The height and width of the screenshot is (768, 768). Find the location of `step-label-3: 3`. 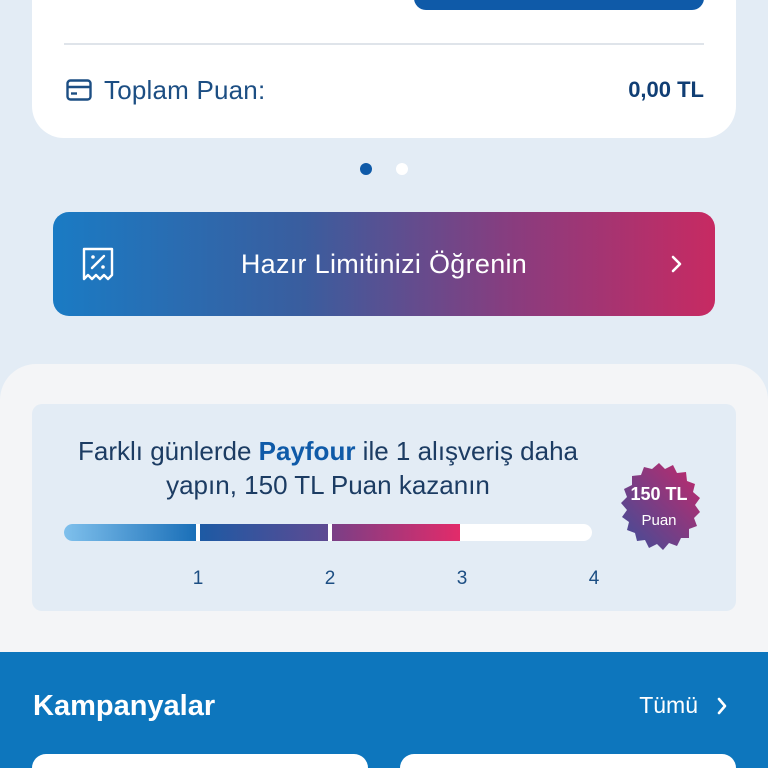

step-label-3: 3 is located at coordinates (462, 578).